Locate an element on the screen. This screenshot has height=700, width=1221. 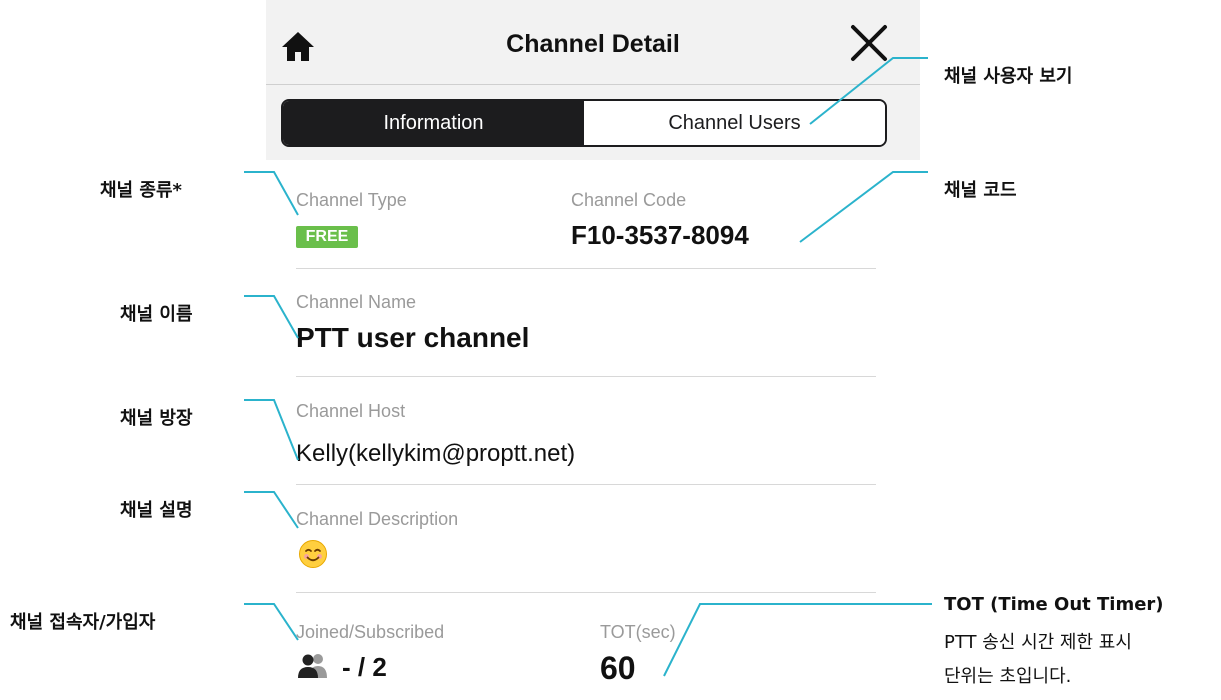
annotation-channel-name: 채널 이름 is located at coordinates (156, 314).